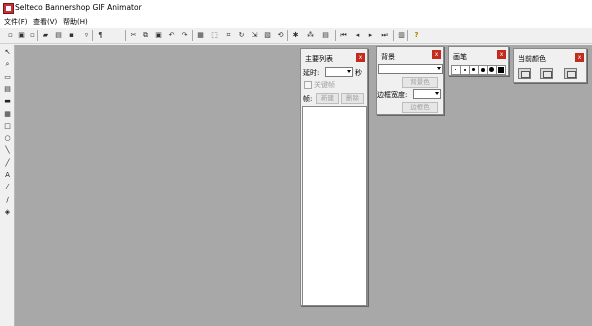  I want to click on new-wizard-icon: ▣, so click(21, 35).